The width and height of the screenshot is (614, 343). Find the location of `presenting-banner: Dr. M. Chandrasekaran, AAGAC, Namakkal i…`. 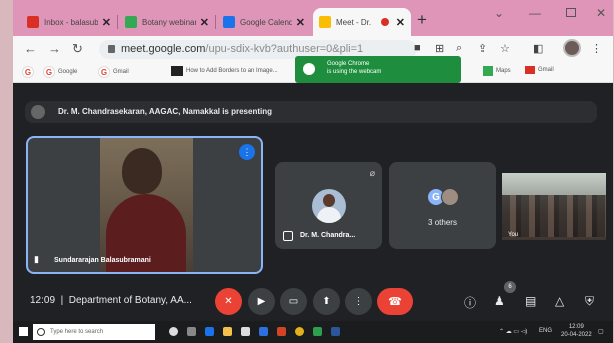

presenting-banner: Dr. M. Chandrasekaran, AAGAC, Namakkal i… is located at coordinates (311, 112).